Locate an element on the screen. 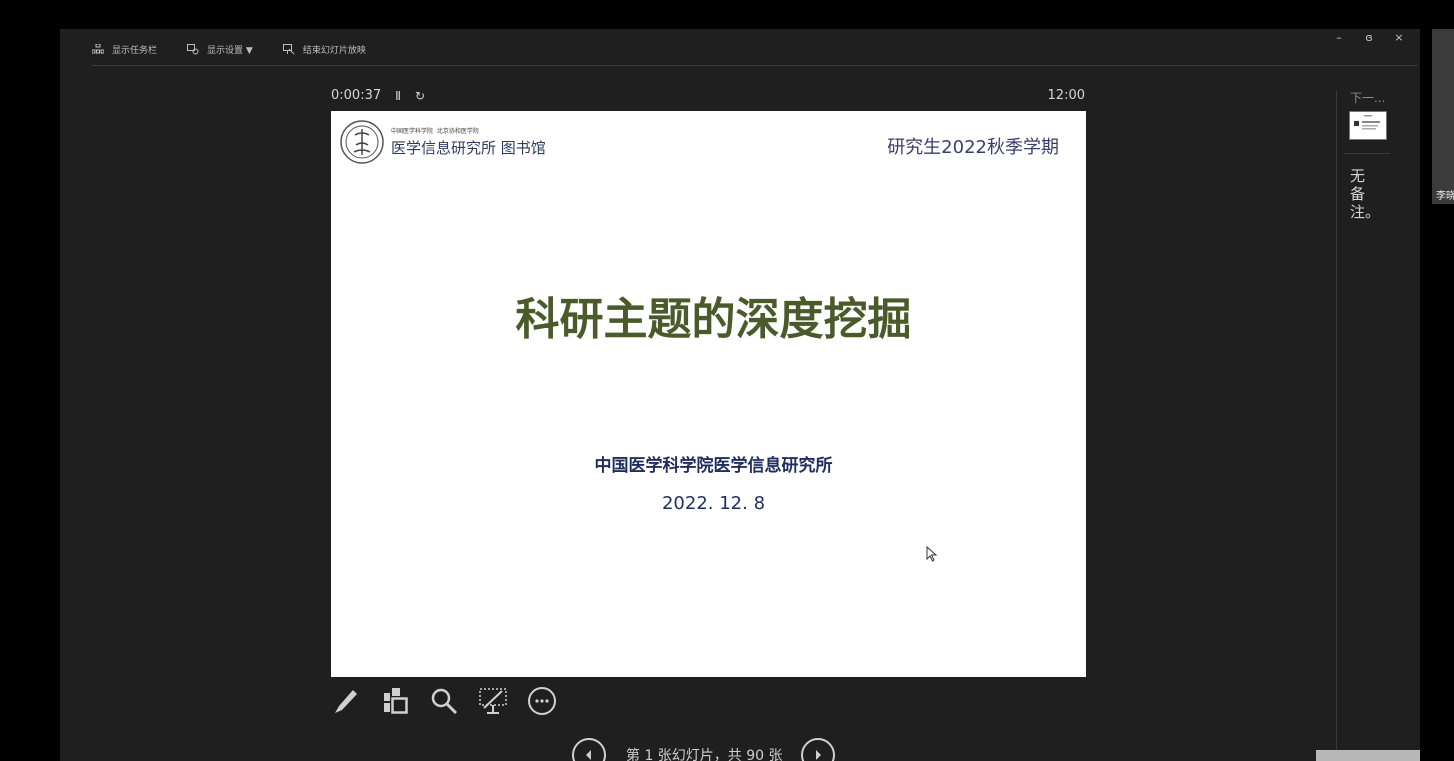 The width and height of the screenshot is (1454, 761). next-slide-thumbnail is located at coordinates (1368, 125).